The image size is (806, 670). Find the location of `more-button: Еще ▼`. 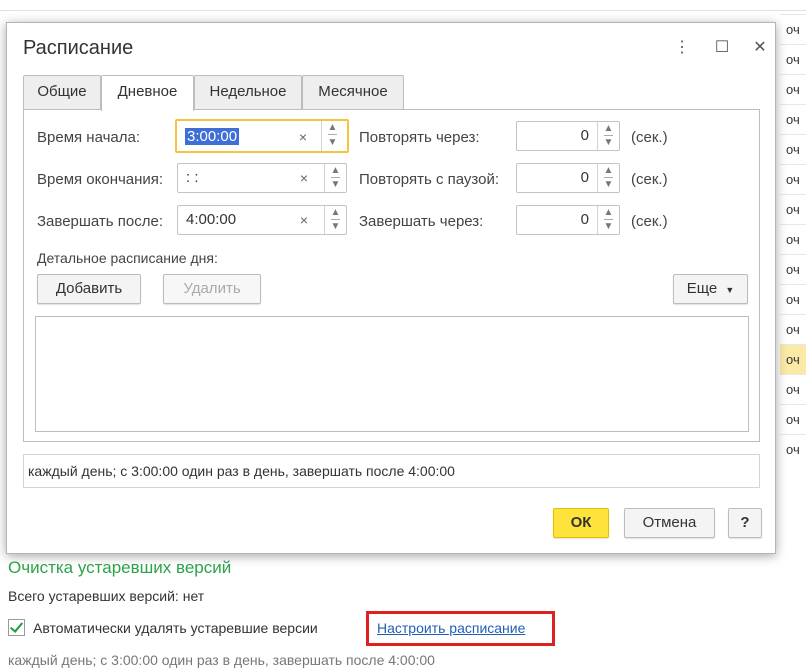

more-button: Еще ▼ is located at coordinates (710, 289).